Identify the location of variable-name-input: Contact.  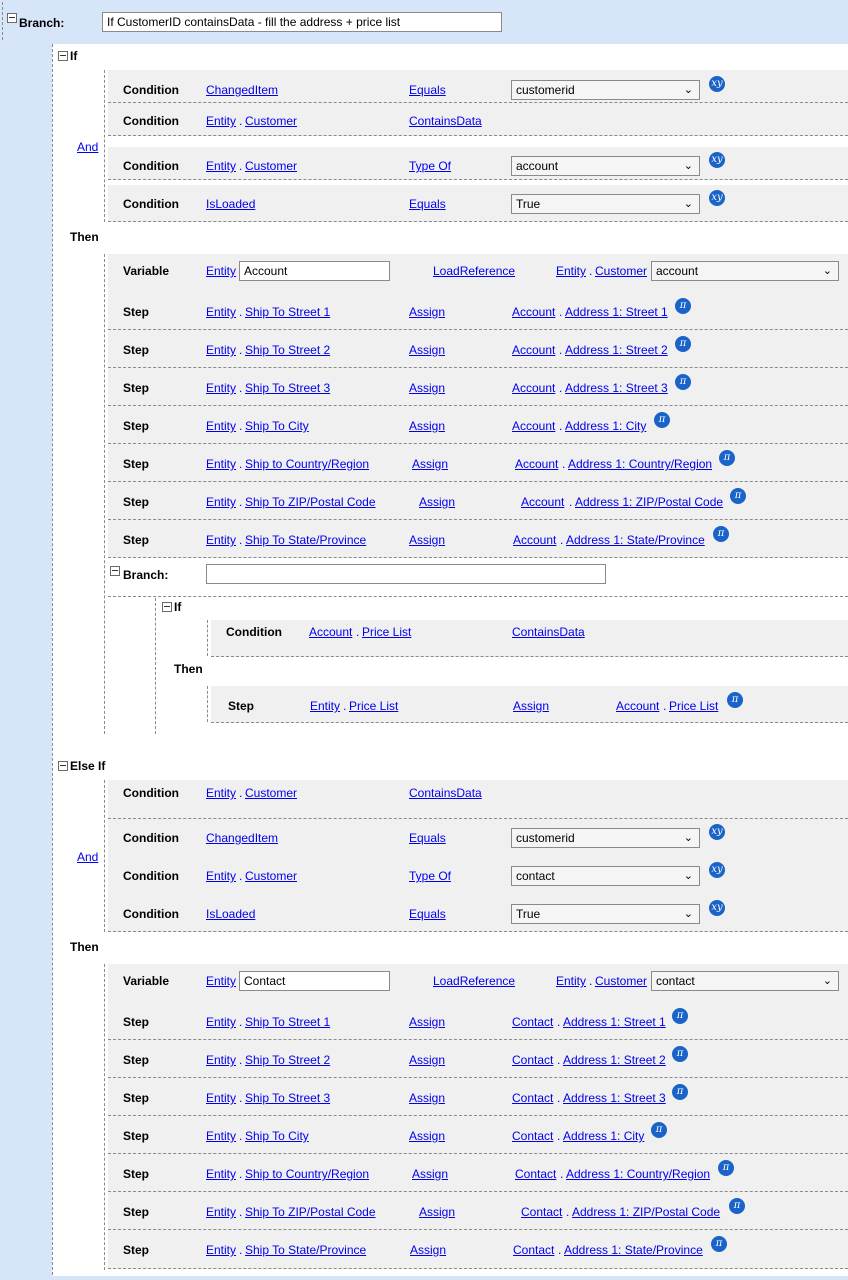
(314, 981).